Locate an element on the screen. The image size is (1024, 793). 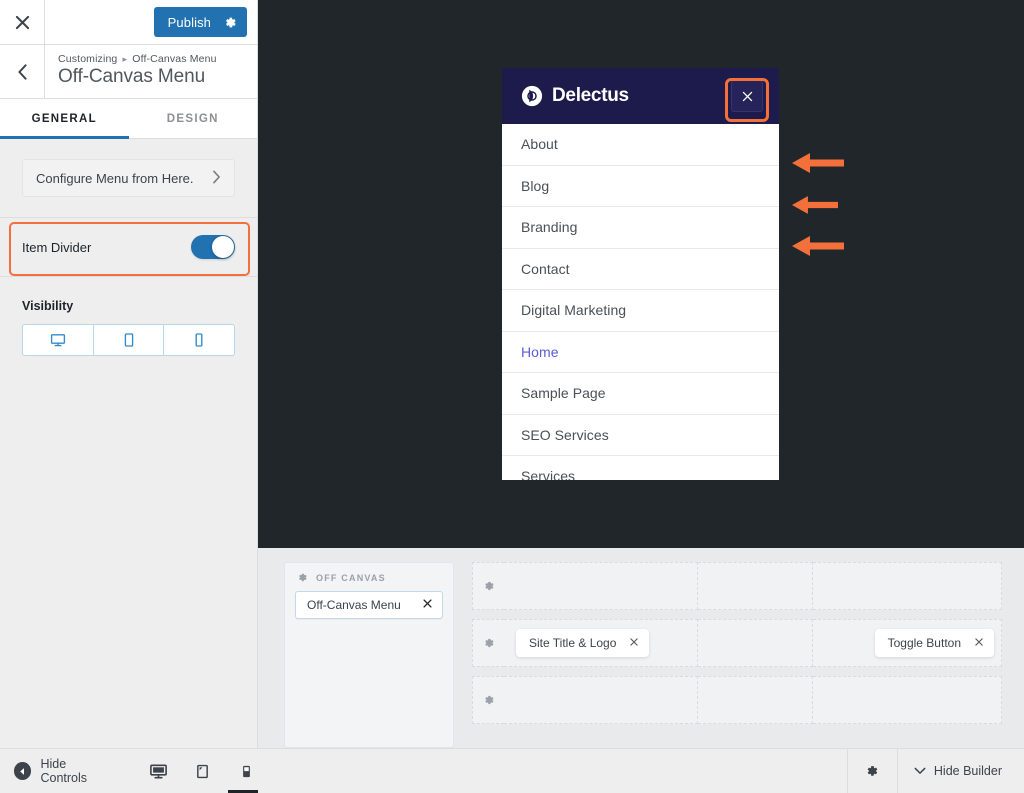
menu-item-label: Home is located at coordinates (540, 351).